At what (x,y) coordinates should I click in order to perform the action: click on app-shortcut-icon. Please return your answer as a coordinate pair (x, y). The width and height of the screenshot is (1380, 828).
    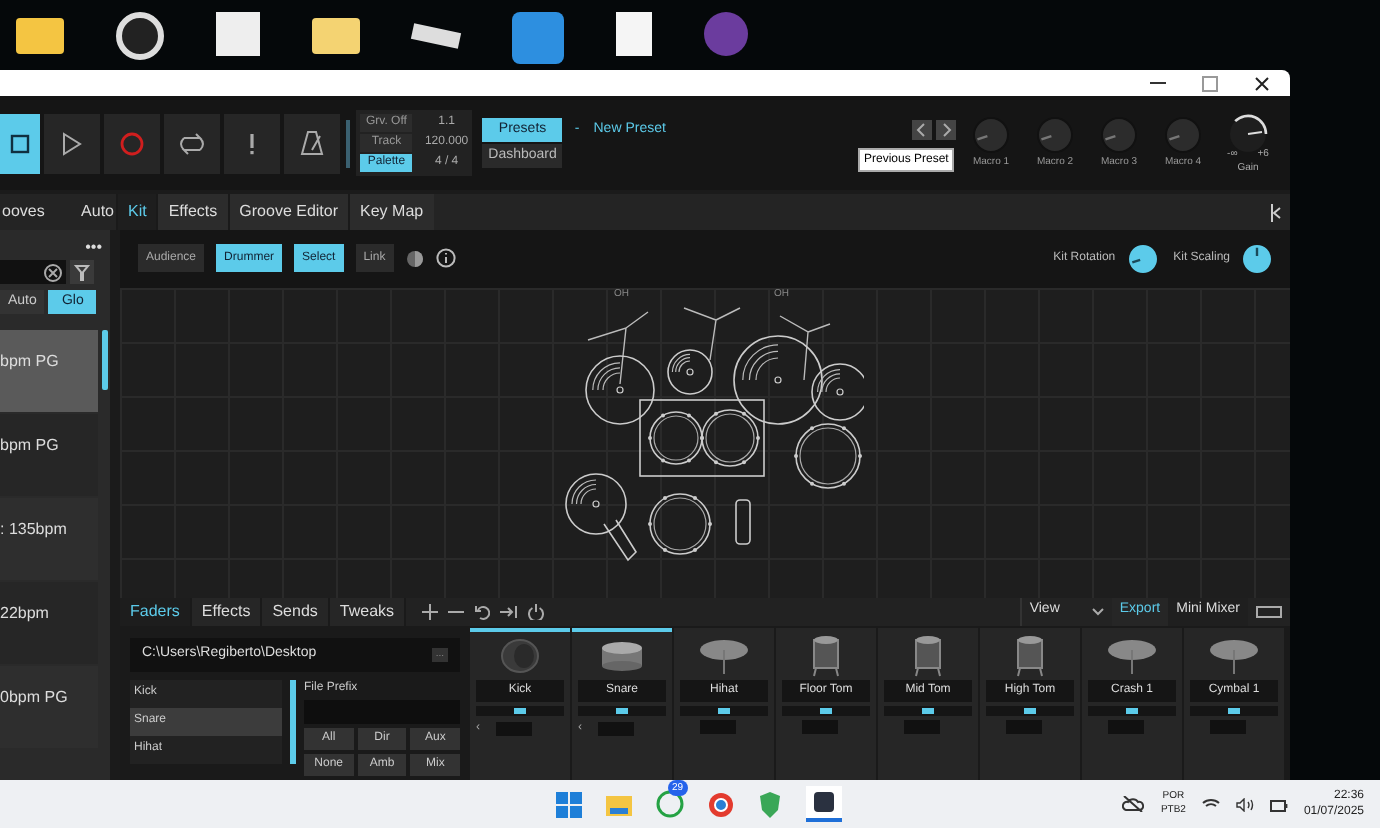
    Looking at the image, I should click on (140, 36).